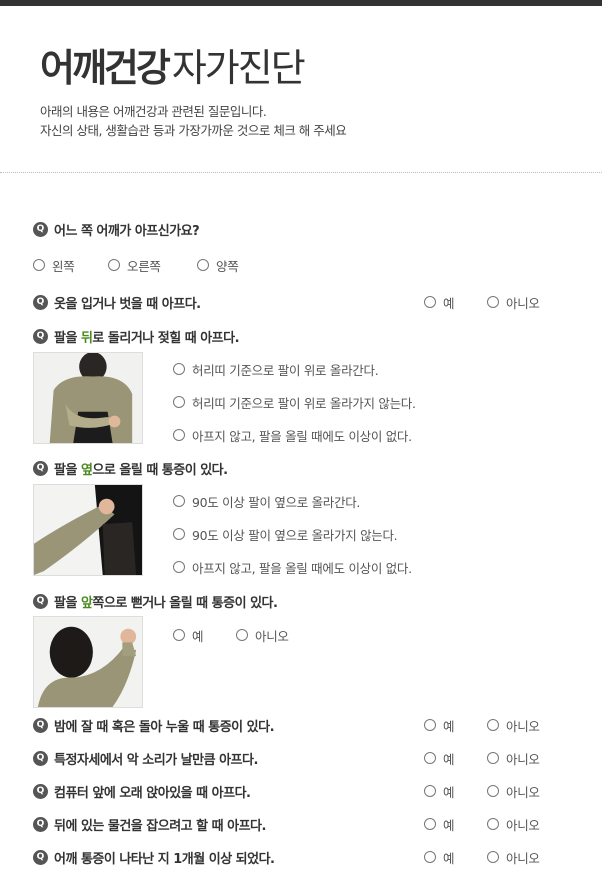 This screenshot has height=880, width=602. What do you see at coordinates (116, 229) in the screenshot?
I see `question-1: Q 어느 쪽 어깨가 아프신가요?` at bounding box center [116, 229].